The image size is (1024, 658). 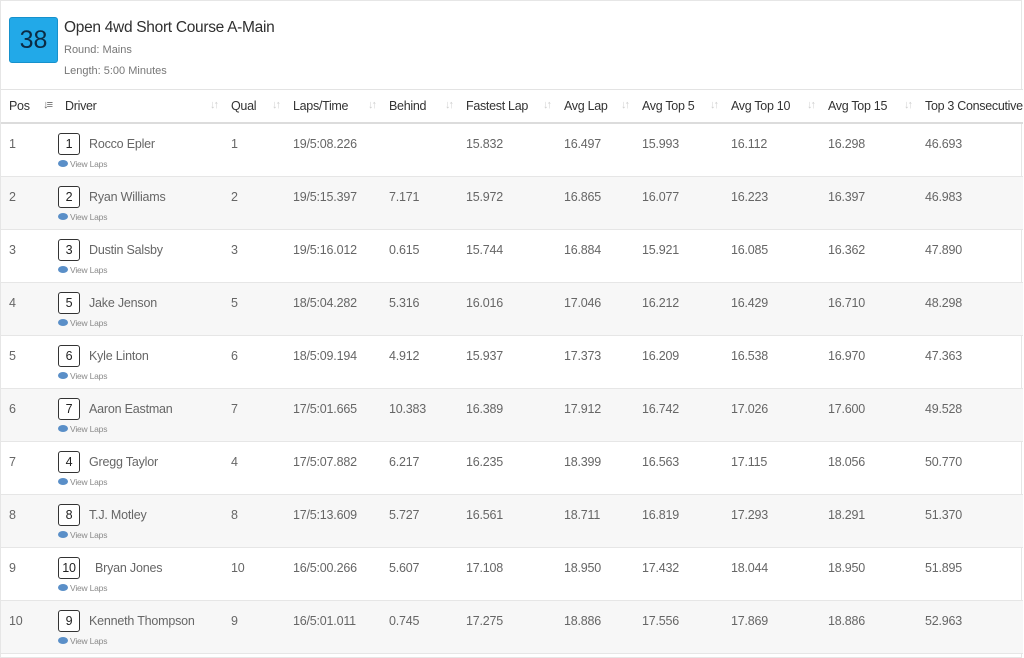 I want to click on laps-time-value: 18/5:09.194, so click(x=325, y=356).